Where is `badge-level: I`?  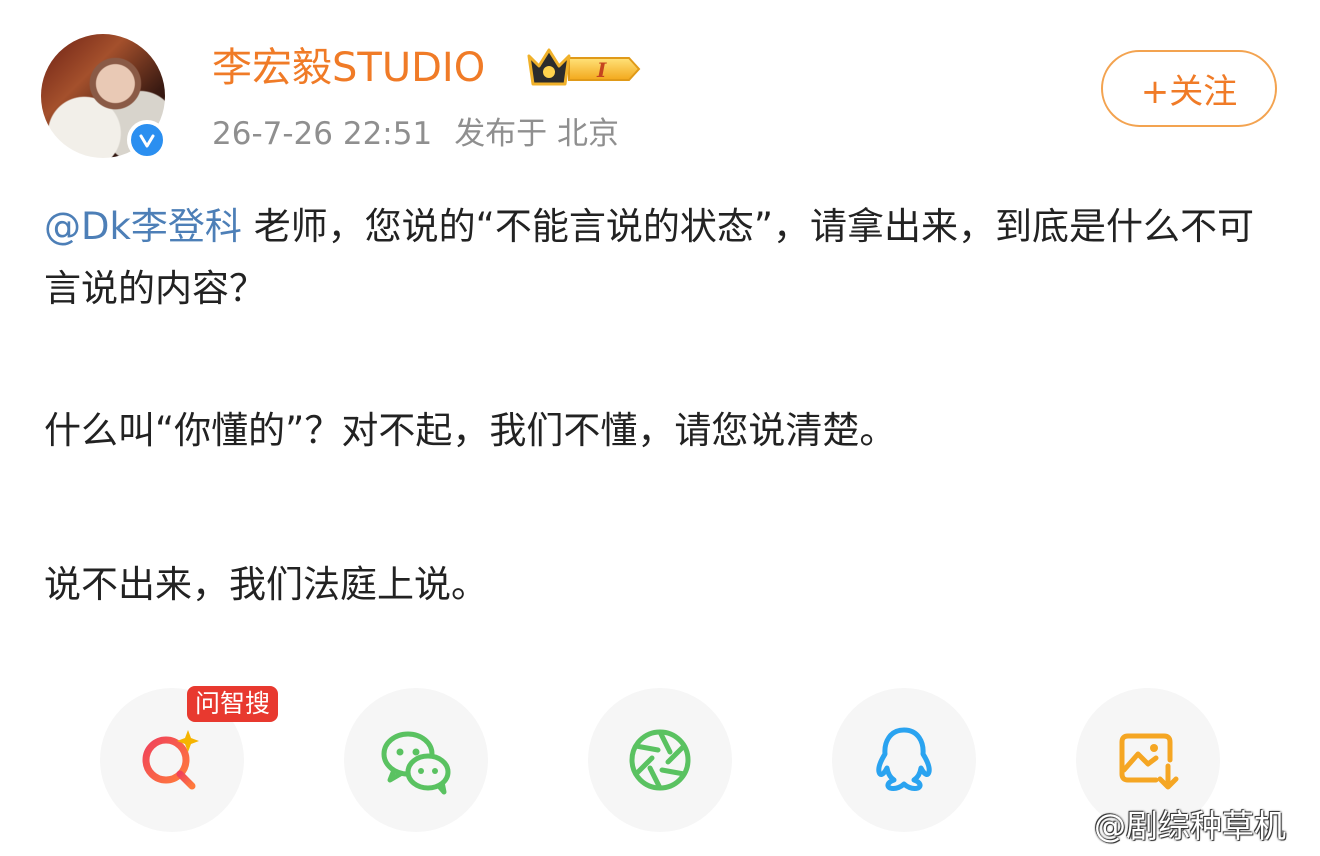 badge-level: I is located at coordinates (601, 70).